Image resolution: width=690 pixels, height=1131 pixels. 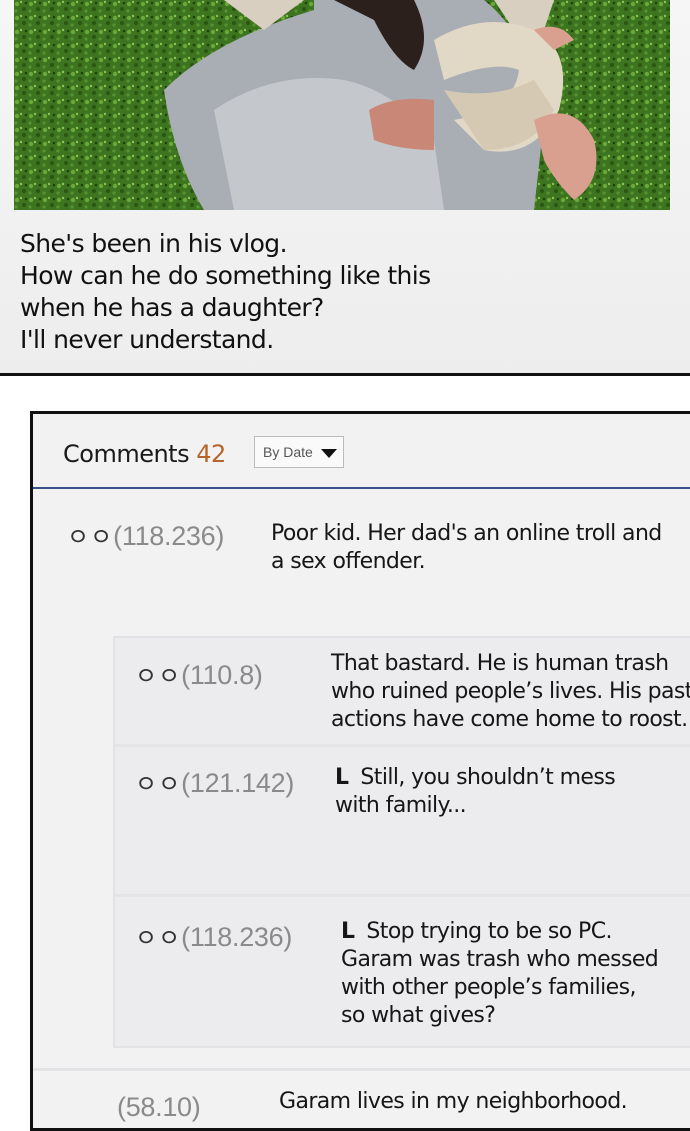 What do you see at coordinates (172, 307) in the screenshot?
I see `caption-line: when he has a daughter?` at bounding box center [172, 307].